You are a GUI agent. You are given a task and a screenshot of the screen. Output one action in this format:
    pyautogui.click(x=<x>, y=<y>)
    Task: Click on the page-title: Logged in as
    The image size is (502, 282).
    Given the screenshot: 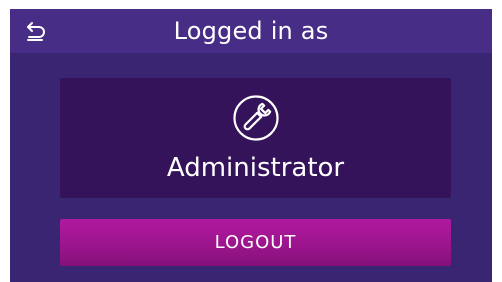 What is the action you would take?
    pyautogui.click(x=251, y=31)
    